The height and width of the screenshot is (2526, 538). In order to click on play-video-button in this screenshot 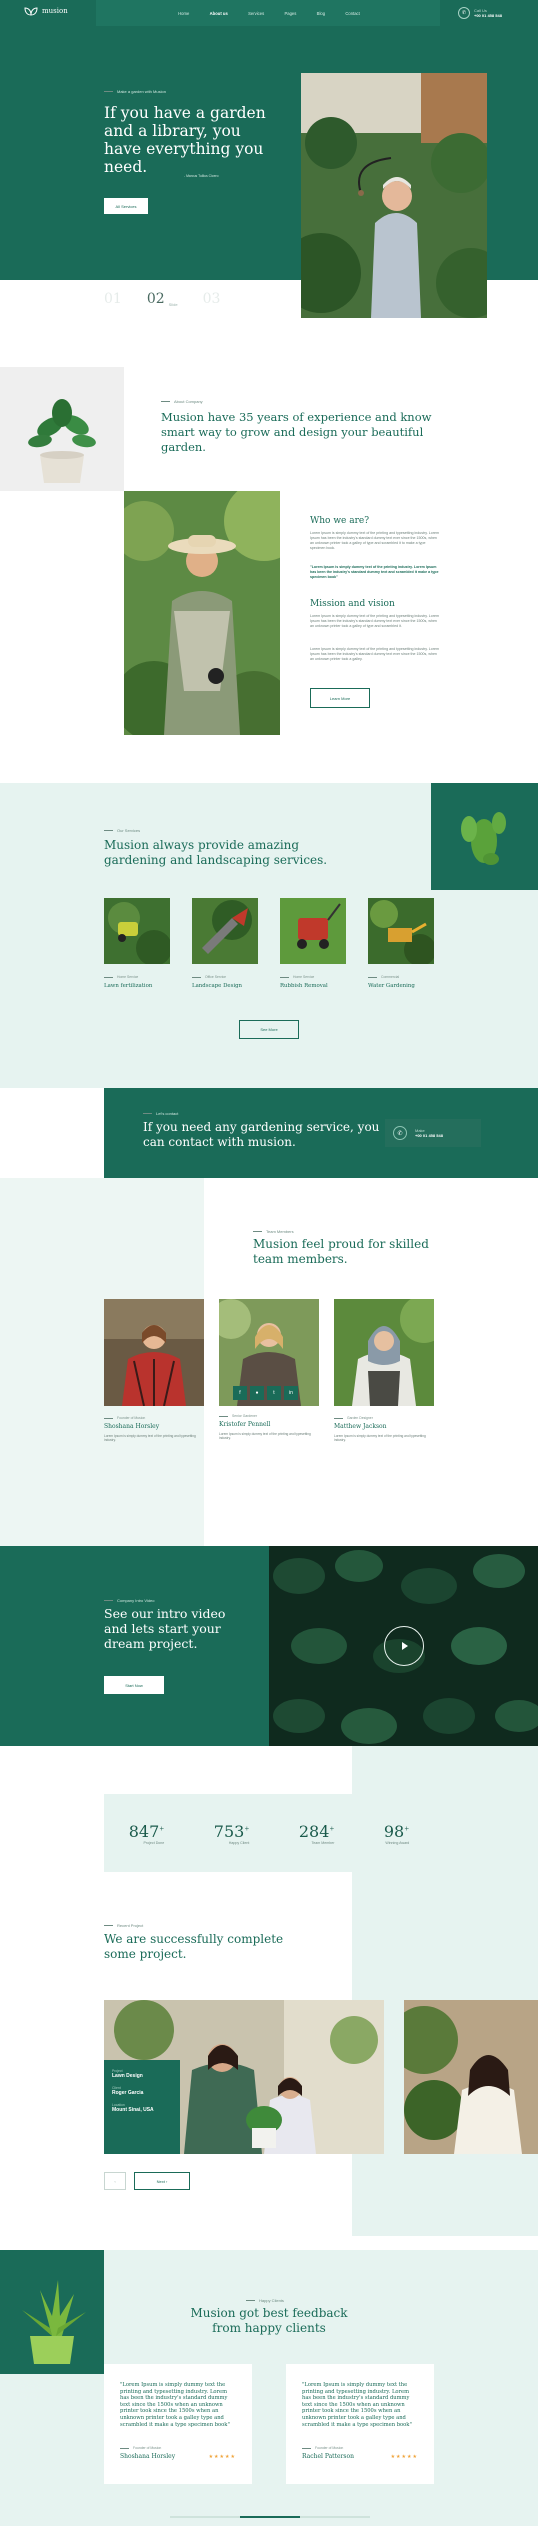, I will do `click(404, 1646)`.